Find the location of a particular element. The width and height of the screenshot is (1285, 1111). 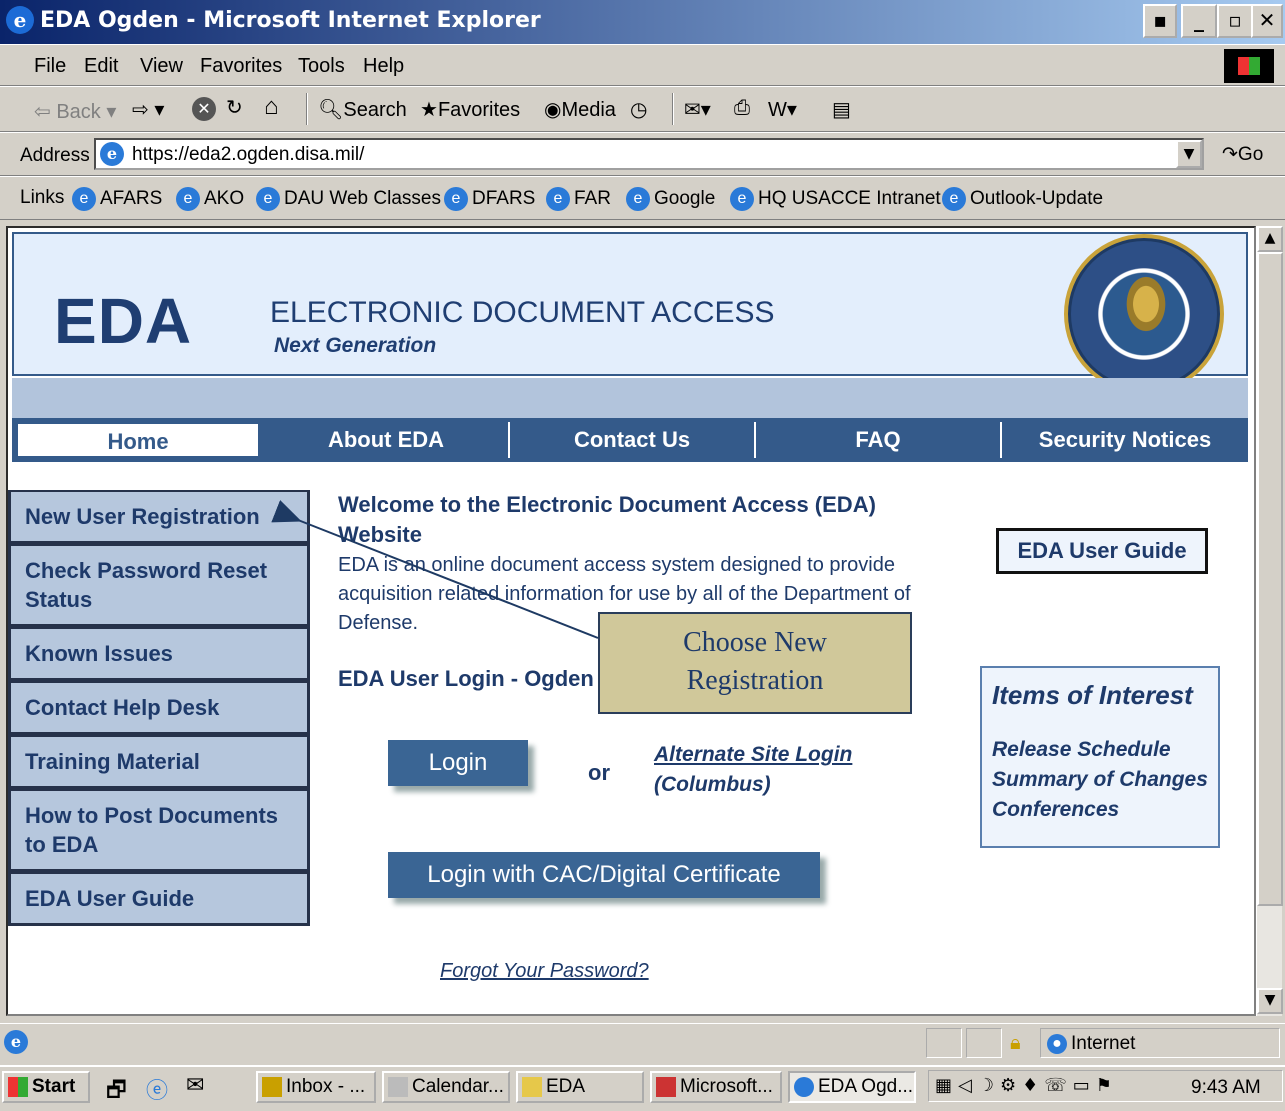

menu-bar: File Edit View Favorites Tools Help is located at coordinates (642, 65).